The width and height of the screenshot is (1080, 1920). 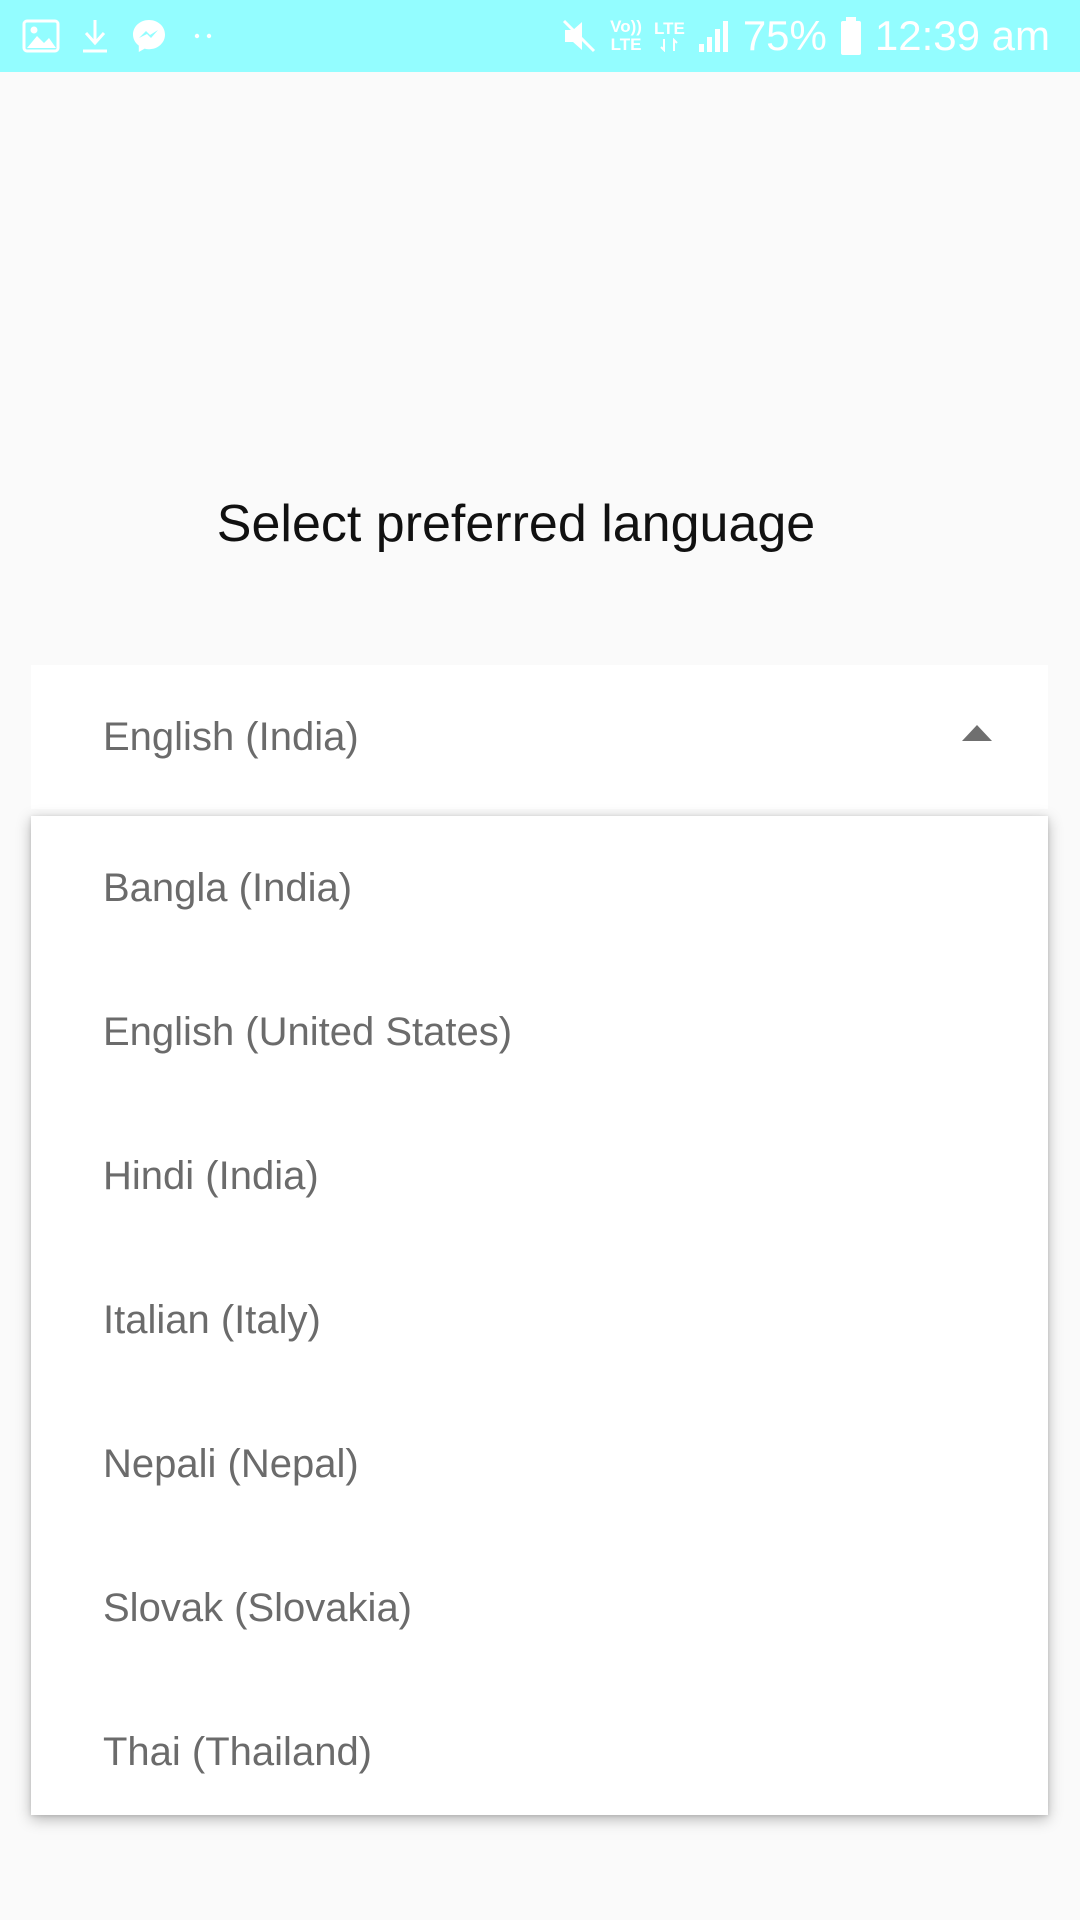 I want to click on notification-icons, so click(x=120, y=36).